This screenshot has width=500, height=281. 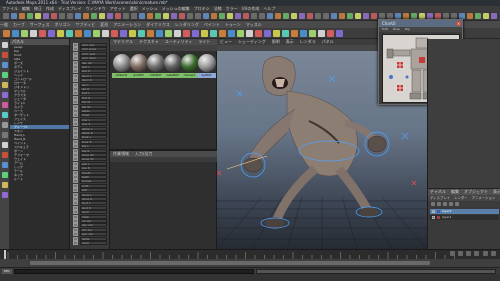 What do you see at coordinates (90, 128) in the screenshot?
I see `hypergraph-node: elbow_L` at bounding box center [90, 128].